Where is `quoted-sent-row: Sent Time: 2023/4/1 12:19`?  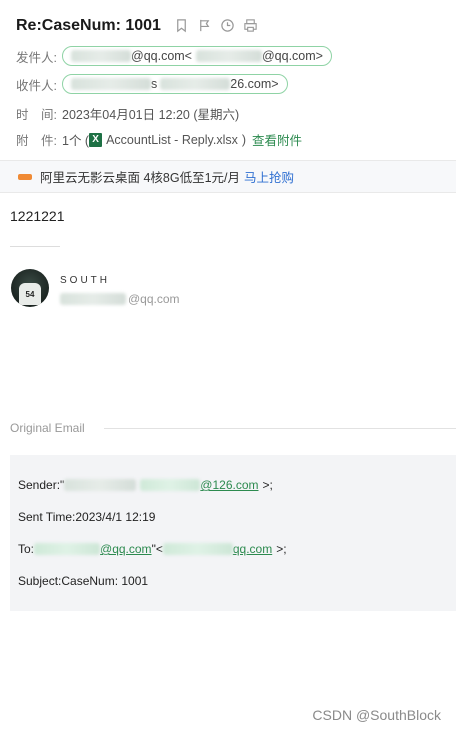 quoted-sent-row: Sent Time: 2023/4/1 12:19 is located at coordinates (86, 517).